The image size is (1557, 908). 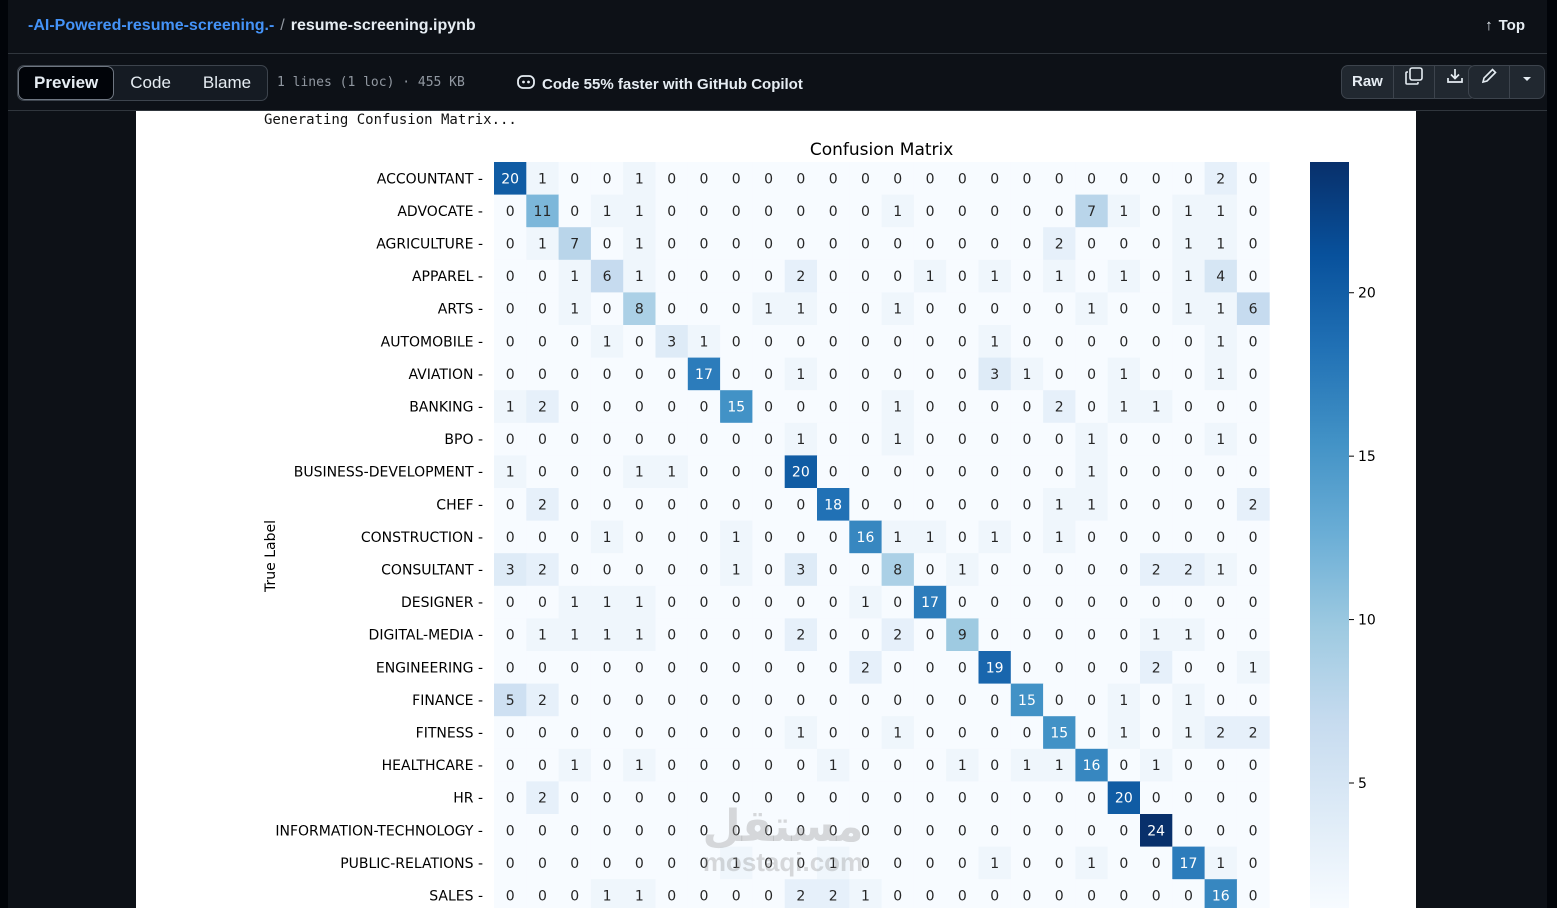 What do you see at coordinates (1505, 25) in the screenshot?
I see `top-button: ↑ Top` at bounding box center [1505, 25].